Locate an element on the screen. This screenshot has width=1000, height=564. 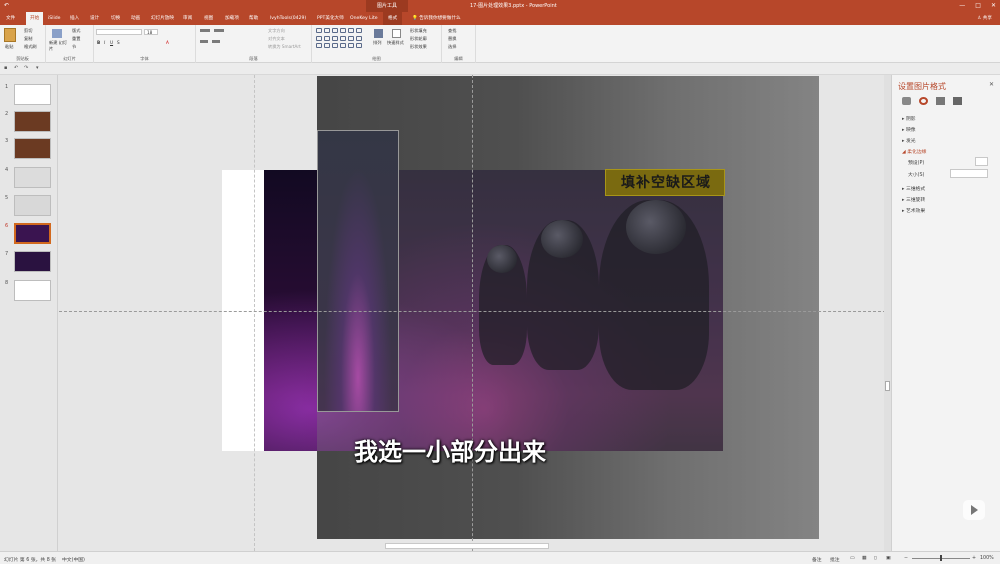
effects-icon is located at coordinates (923, 101).